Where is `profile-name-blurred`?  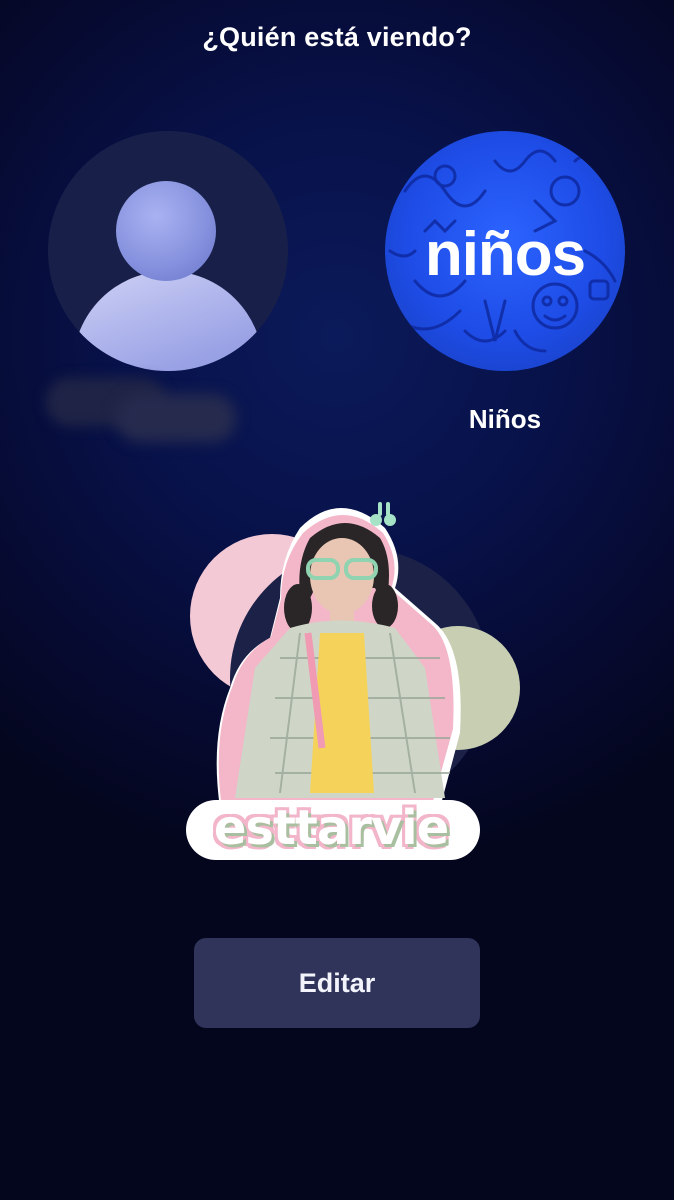 profile-name-blurred is located at coordinates (142, 411).